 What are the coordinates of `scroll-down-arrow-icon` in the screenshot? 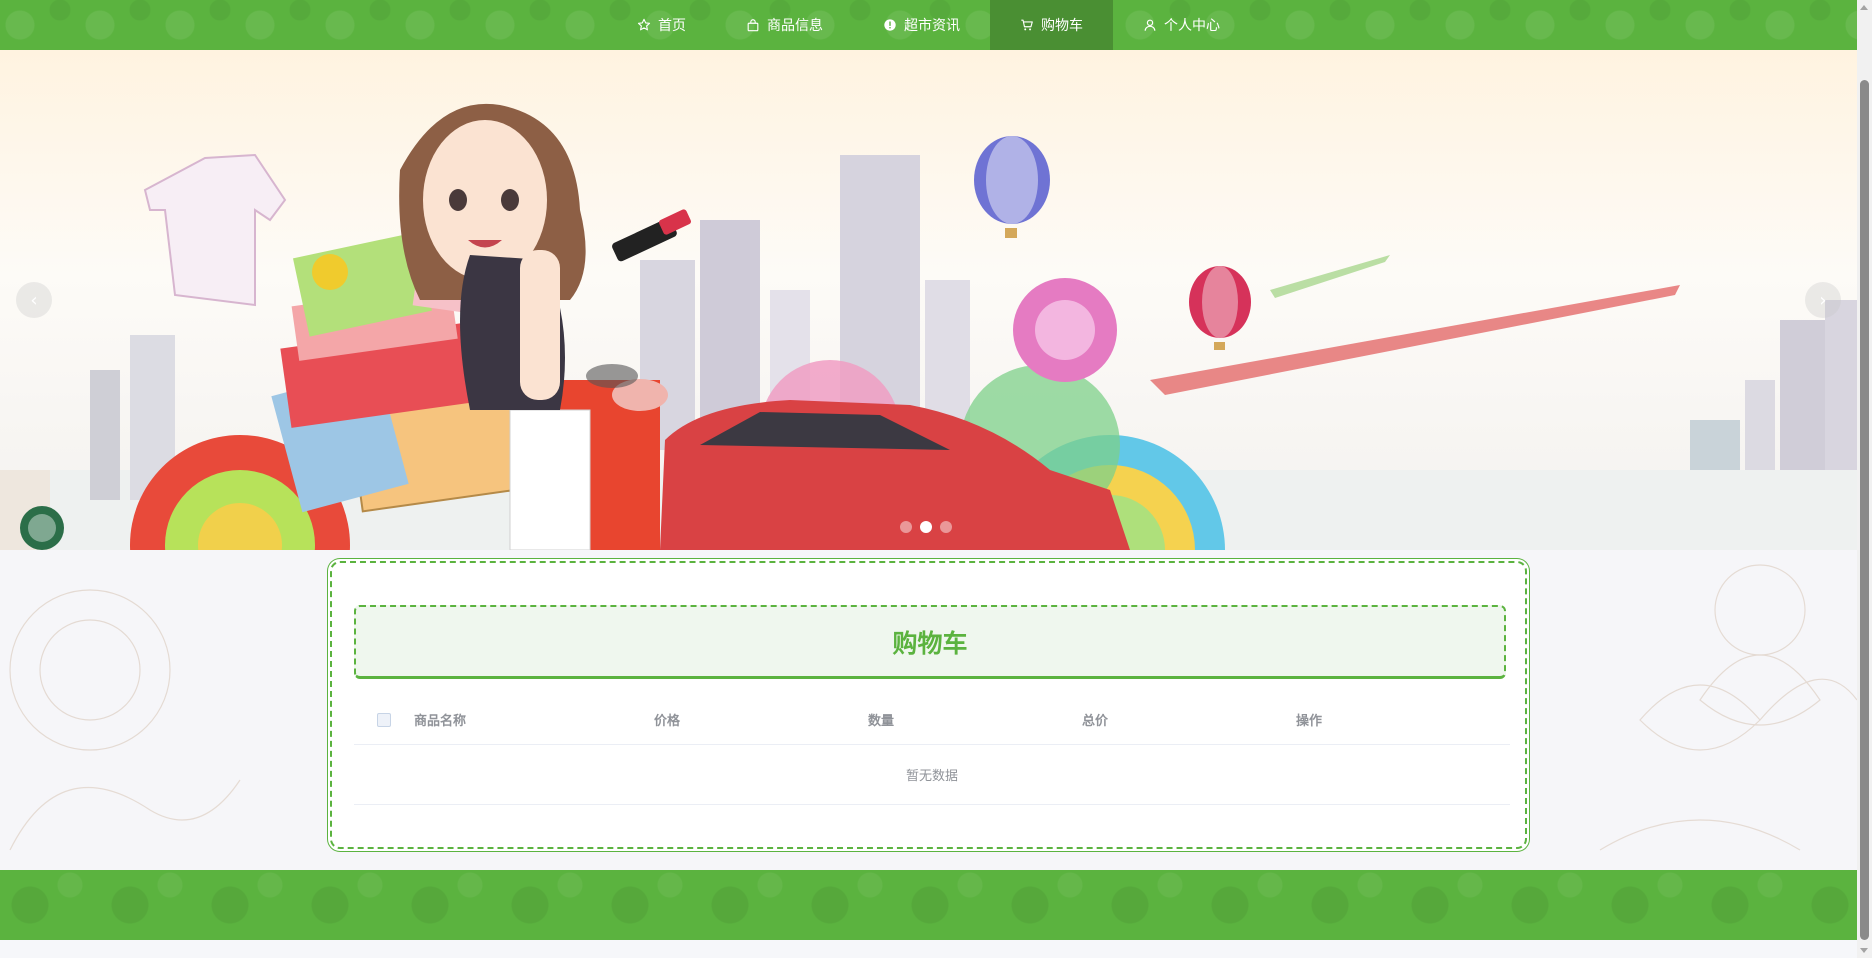 It's located at (1864, 950).